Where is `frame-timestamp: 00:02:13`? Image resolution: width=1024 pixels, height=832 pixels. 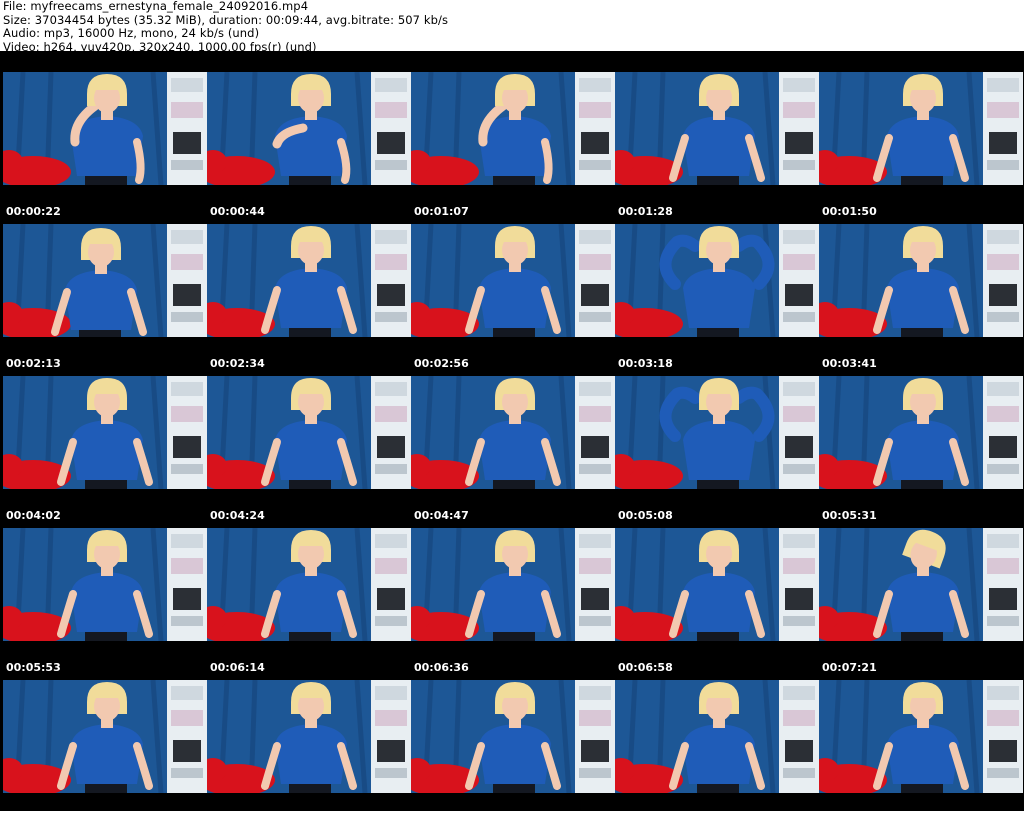 frame-timestamp: 00:02:13 is located at coordinates (33, 363).